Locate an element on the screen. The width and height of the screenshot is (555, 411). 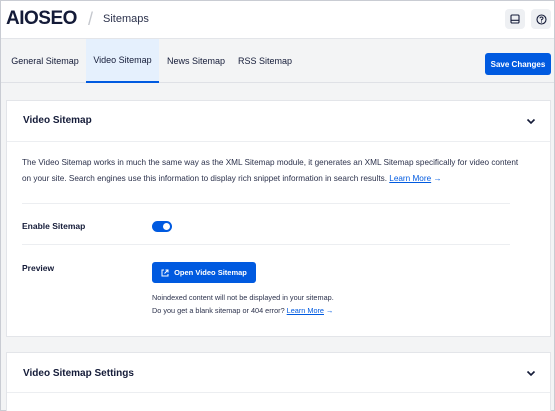
tab-general-sitemap: General Sitemap is located at coordinates (45, 61).